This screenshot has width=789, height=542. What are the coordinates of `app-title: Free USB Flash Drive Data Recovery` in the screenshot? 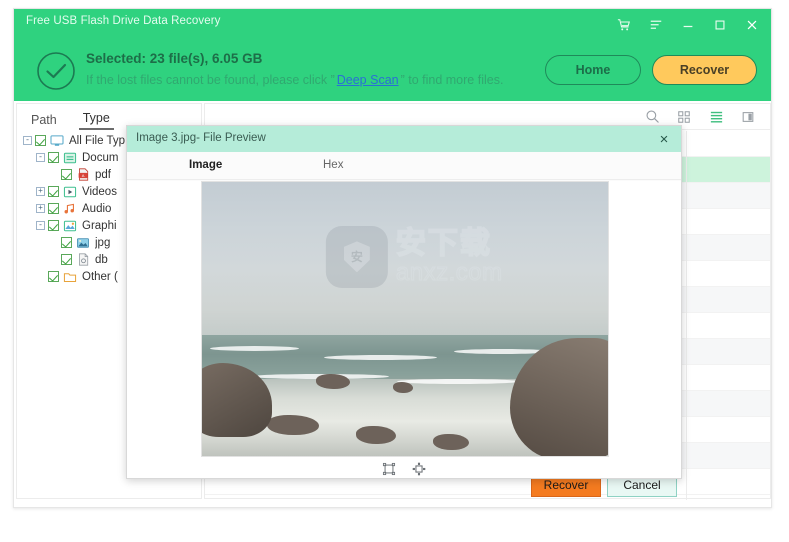 It's located at (123, 21).